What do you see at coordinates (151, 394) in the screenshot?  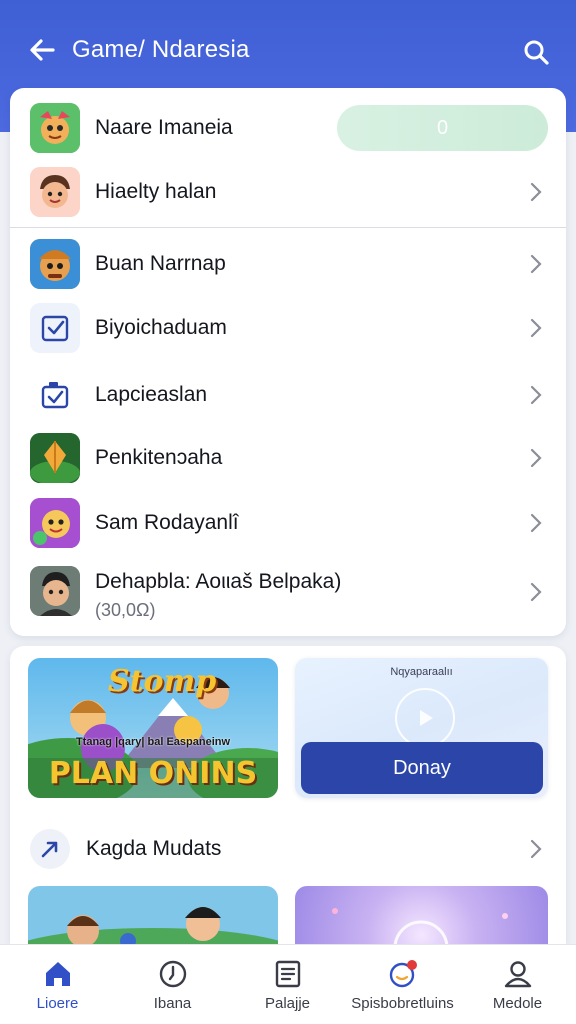 I see `list-item-label: Lapcieaslan` at bounding box center [151, 394].